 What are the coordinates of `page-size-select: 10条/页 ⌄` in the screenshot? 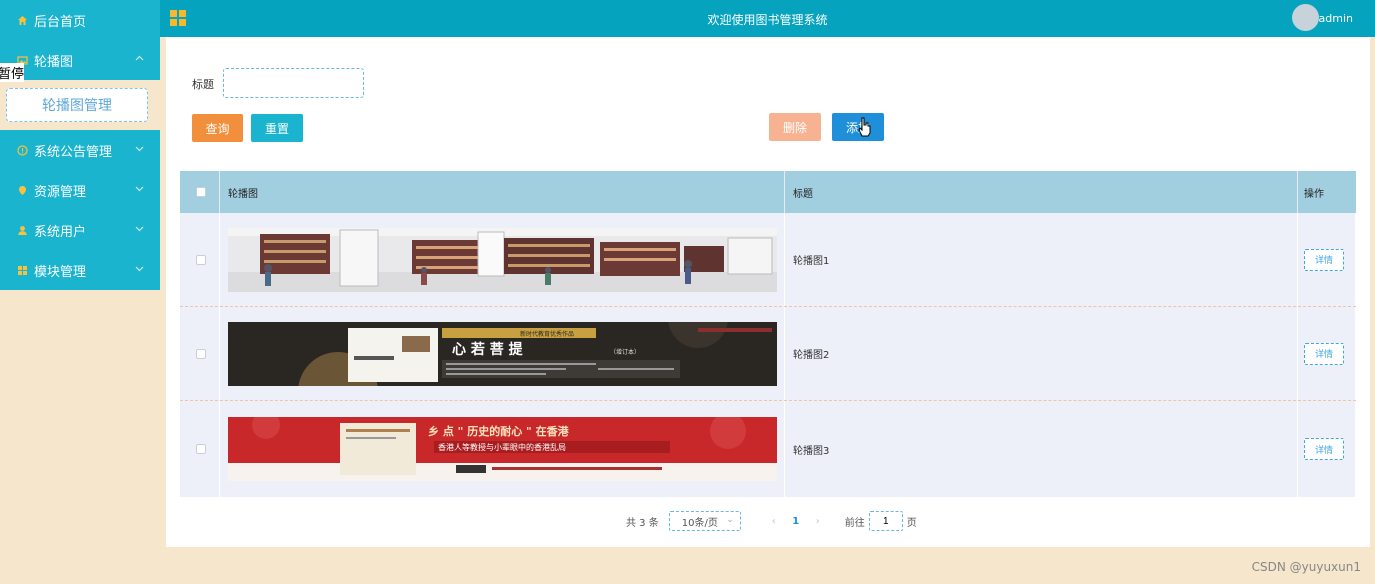 It's located at (704, 521).